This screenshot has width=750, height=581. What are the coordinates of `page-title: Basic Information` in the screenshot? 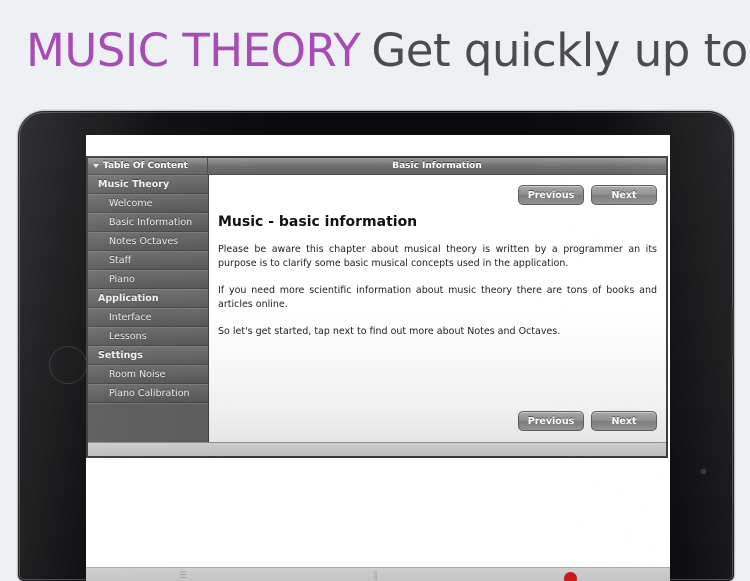 It's located at (437, 166).